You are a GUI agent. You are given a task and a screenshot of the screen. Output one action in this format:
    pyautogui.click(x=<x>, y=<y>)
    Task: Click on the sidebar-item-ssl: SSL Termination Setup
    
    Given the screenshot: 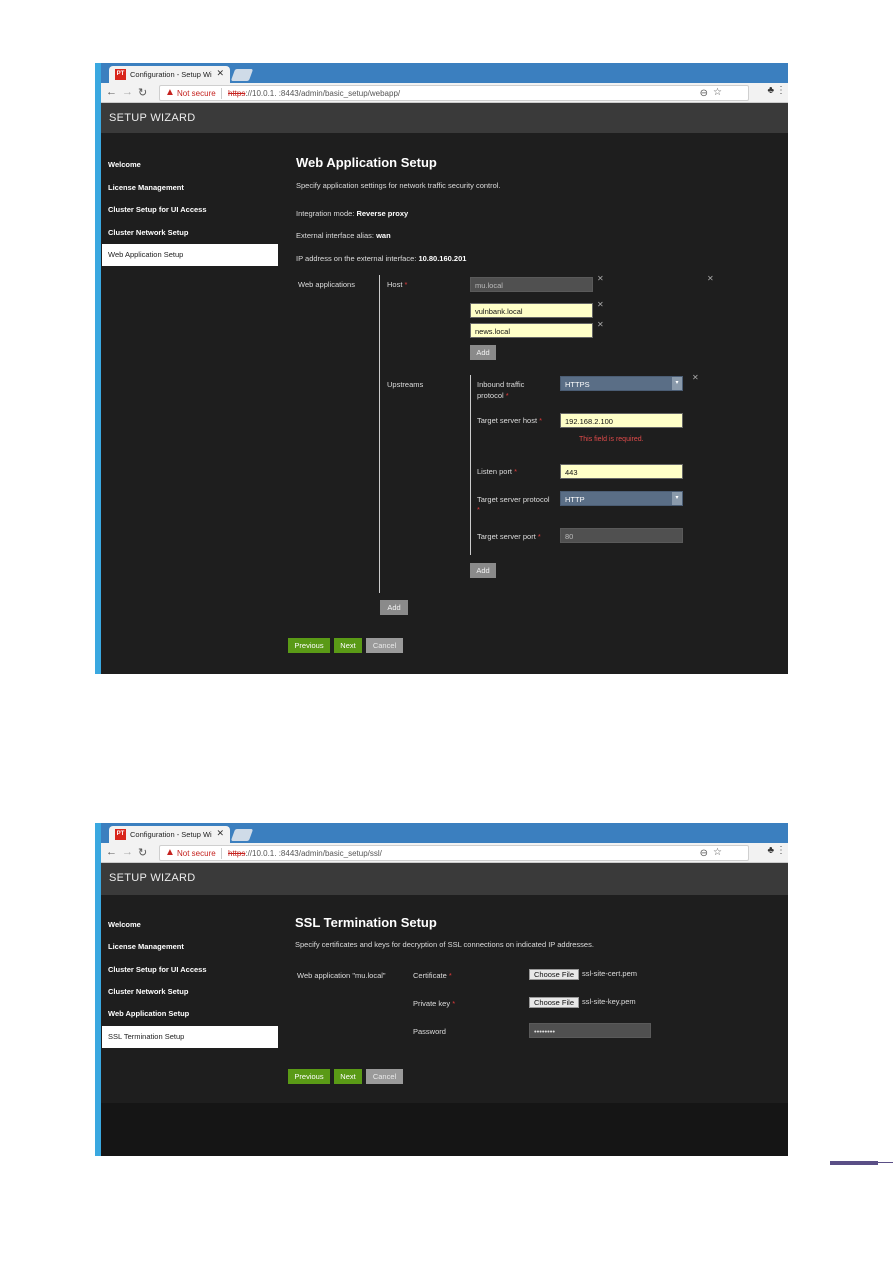 What is the action you would take?
    pyautogui.click(x=190, y=1037)
    